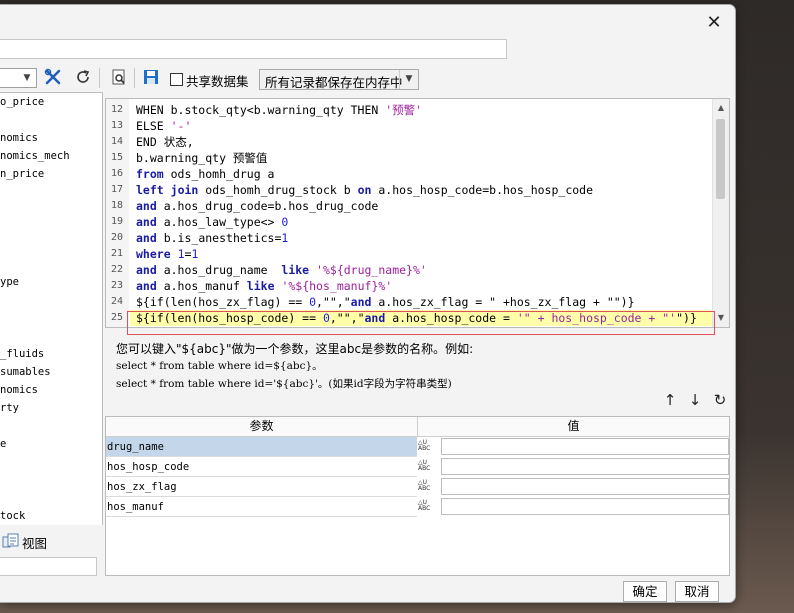 The width and height of the screenshot is (794, 613). What do you see at coordinates (212, 222) in the screenshot?
I see `code-text: and a.hos_law_type<> 0` at bounding box center [212, 222].